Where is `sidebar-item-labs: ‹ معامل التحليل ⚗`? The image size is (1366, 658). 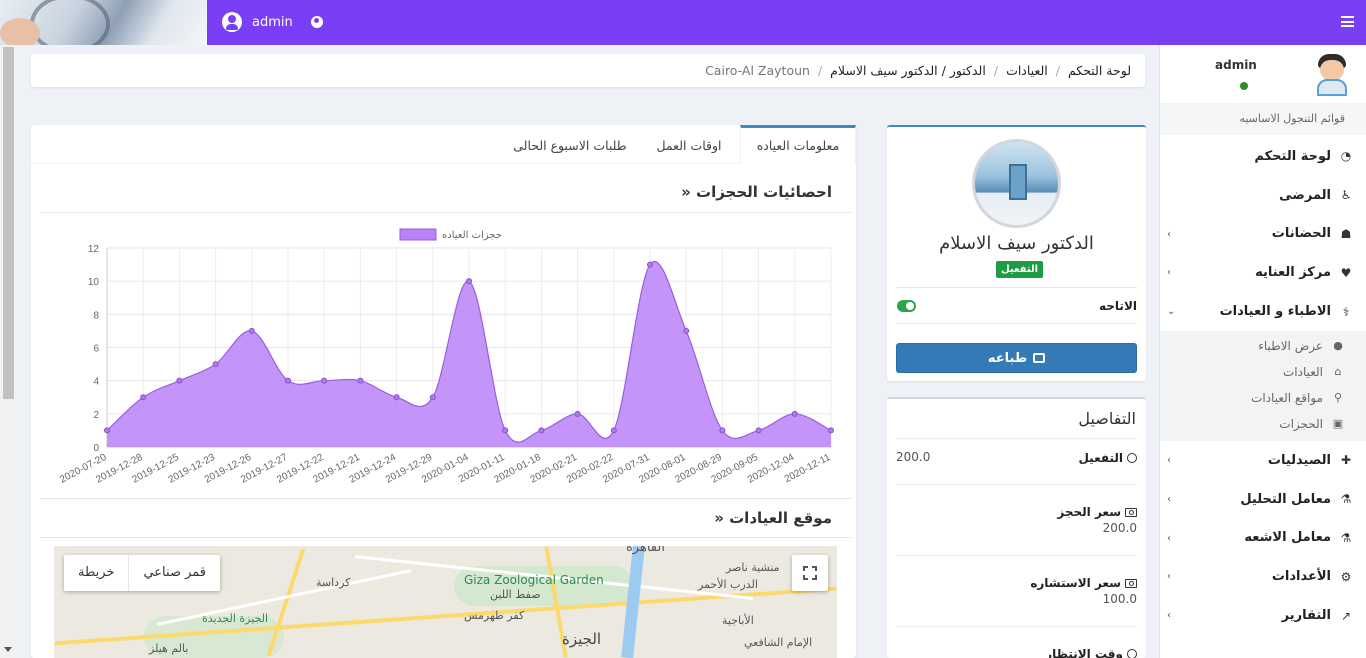
sidebar-item-labs: ‹ معامل التحليل ⚗ is located at coordinates (1263, 499).